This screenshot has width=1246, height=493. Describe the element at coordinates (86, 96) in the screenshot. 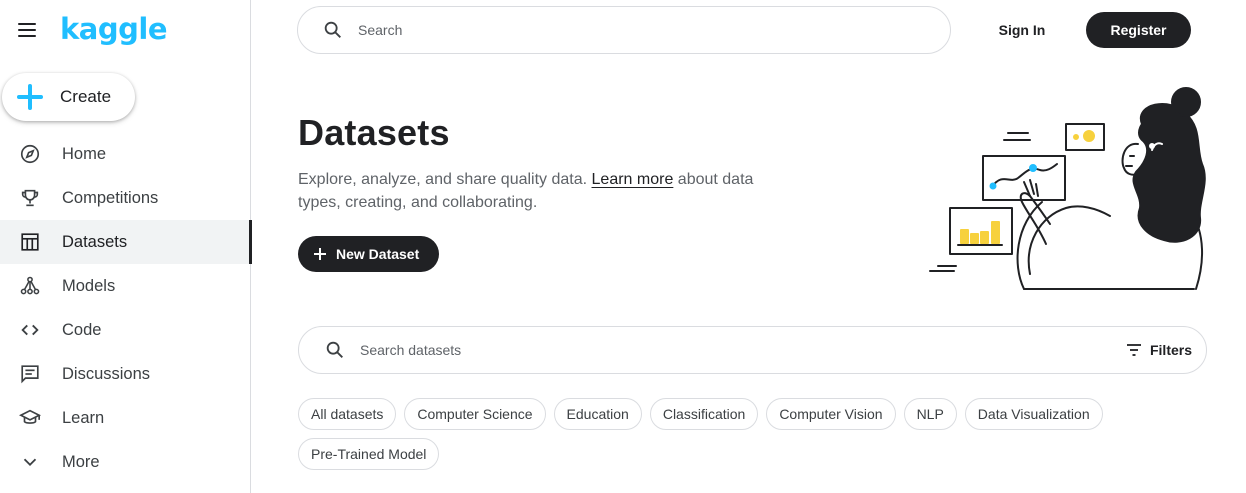

I see `create-label: Create` at that location.